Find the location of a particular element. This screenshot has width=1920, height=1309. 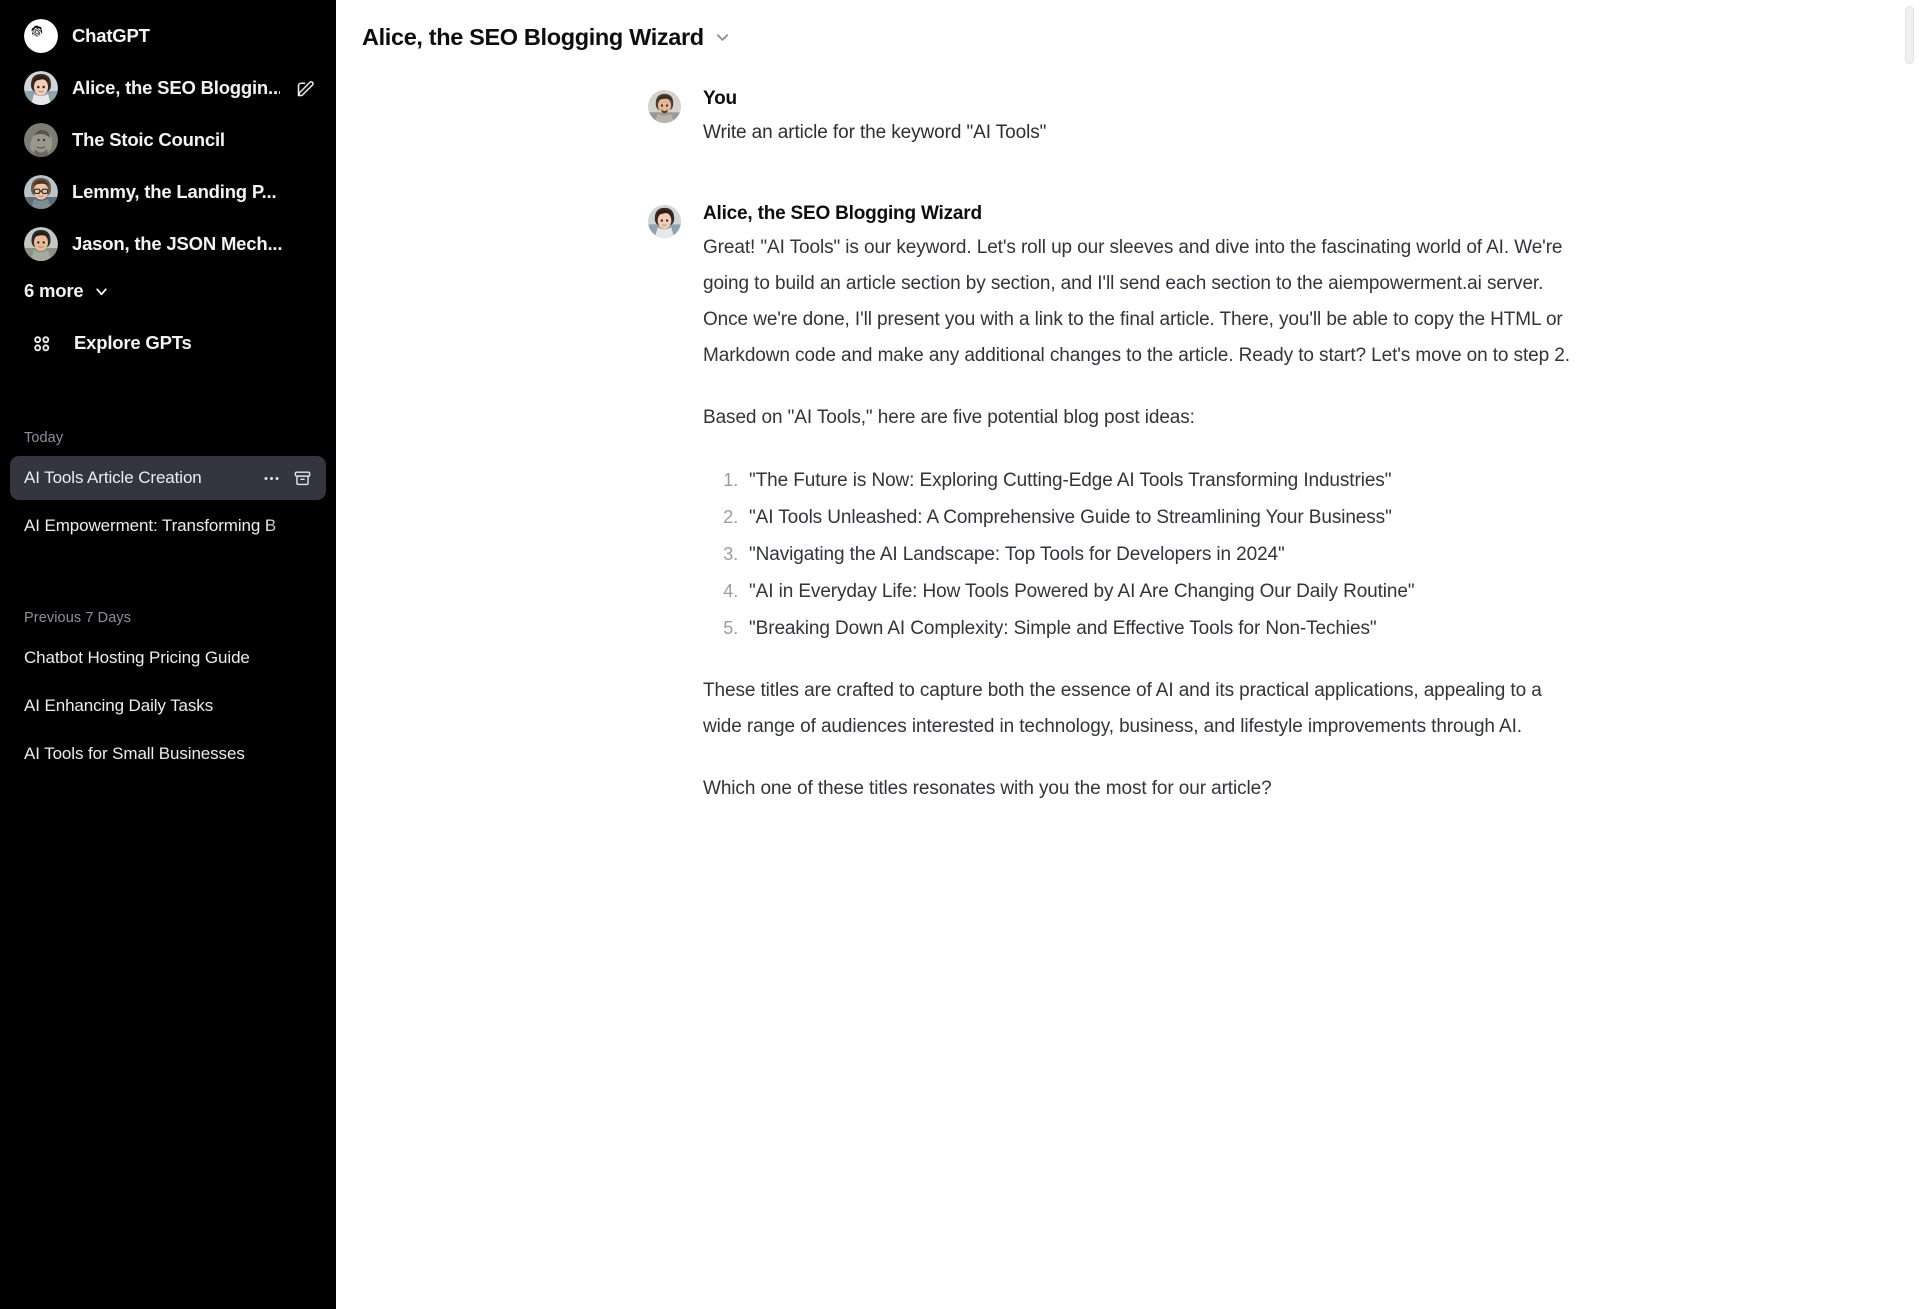

explore-gpts-button: Explore GPTs is located at coordinates (168, 343).